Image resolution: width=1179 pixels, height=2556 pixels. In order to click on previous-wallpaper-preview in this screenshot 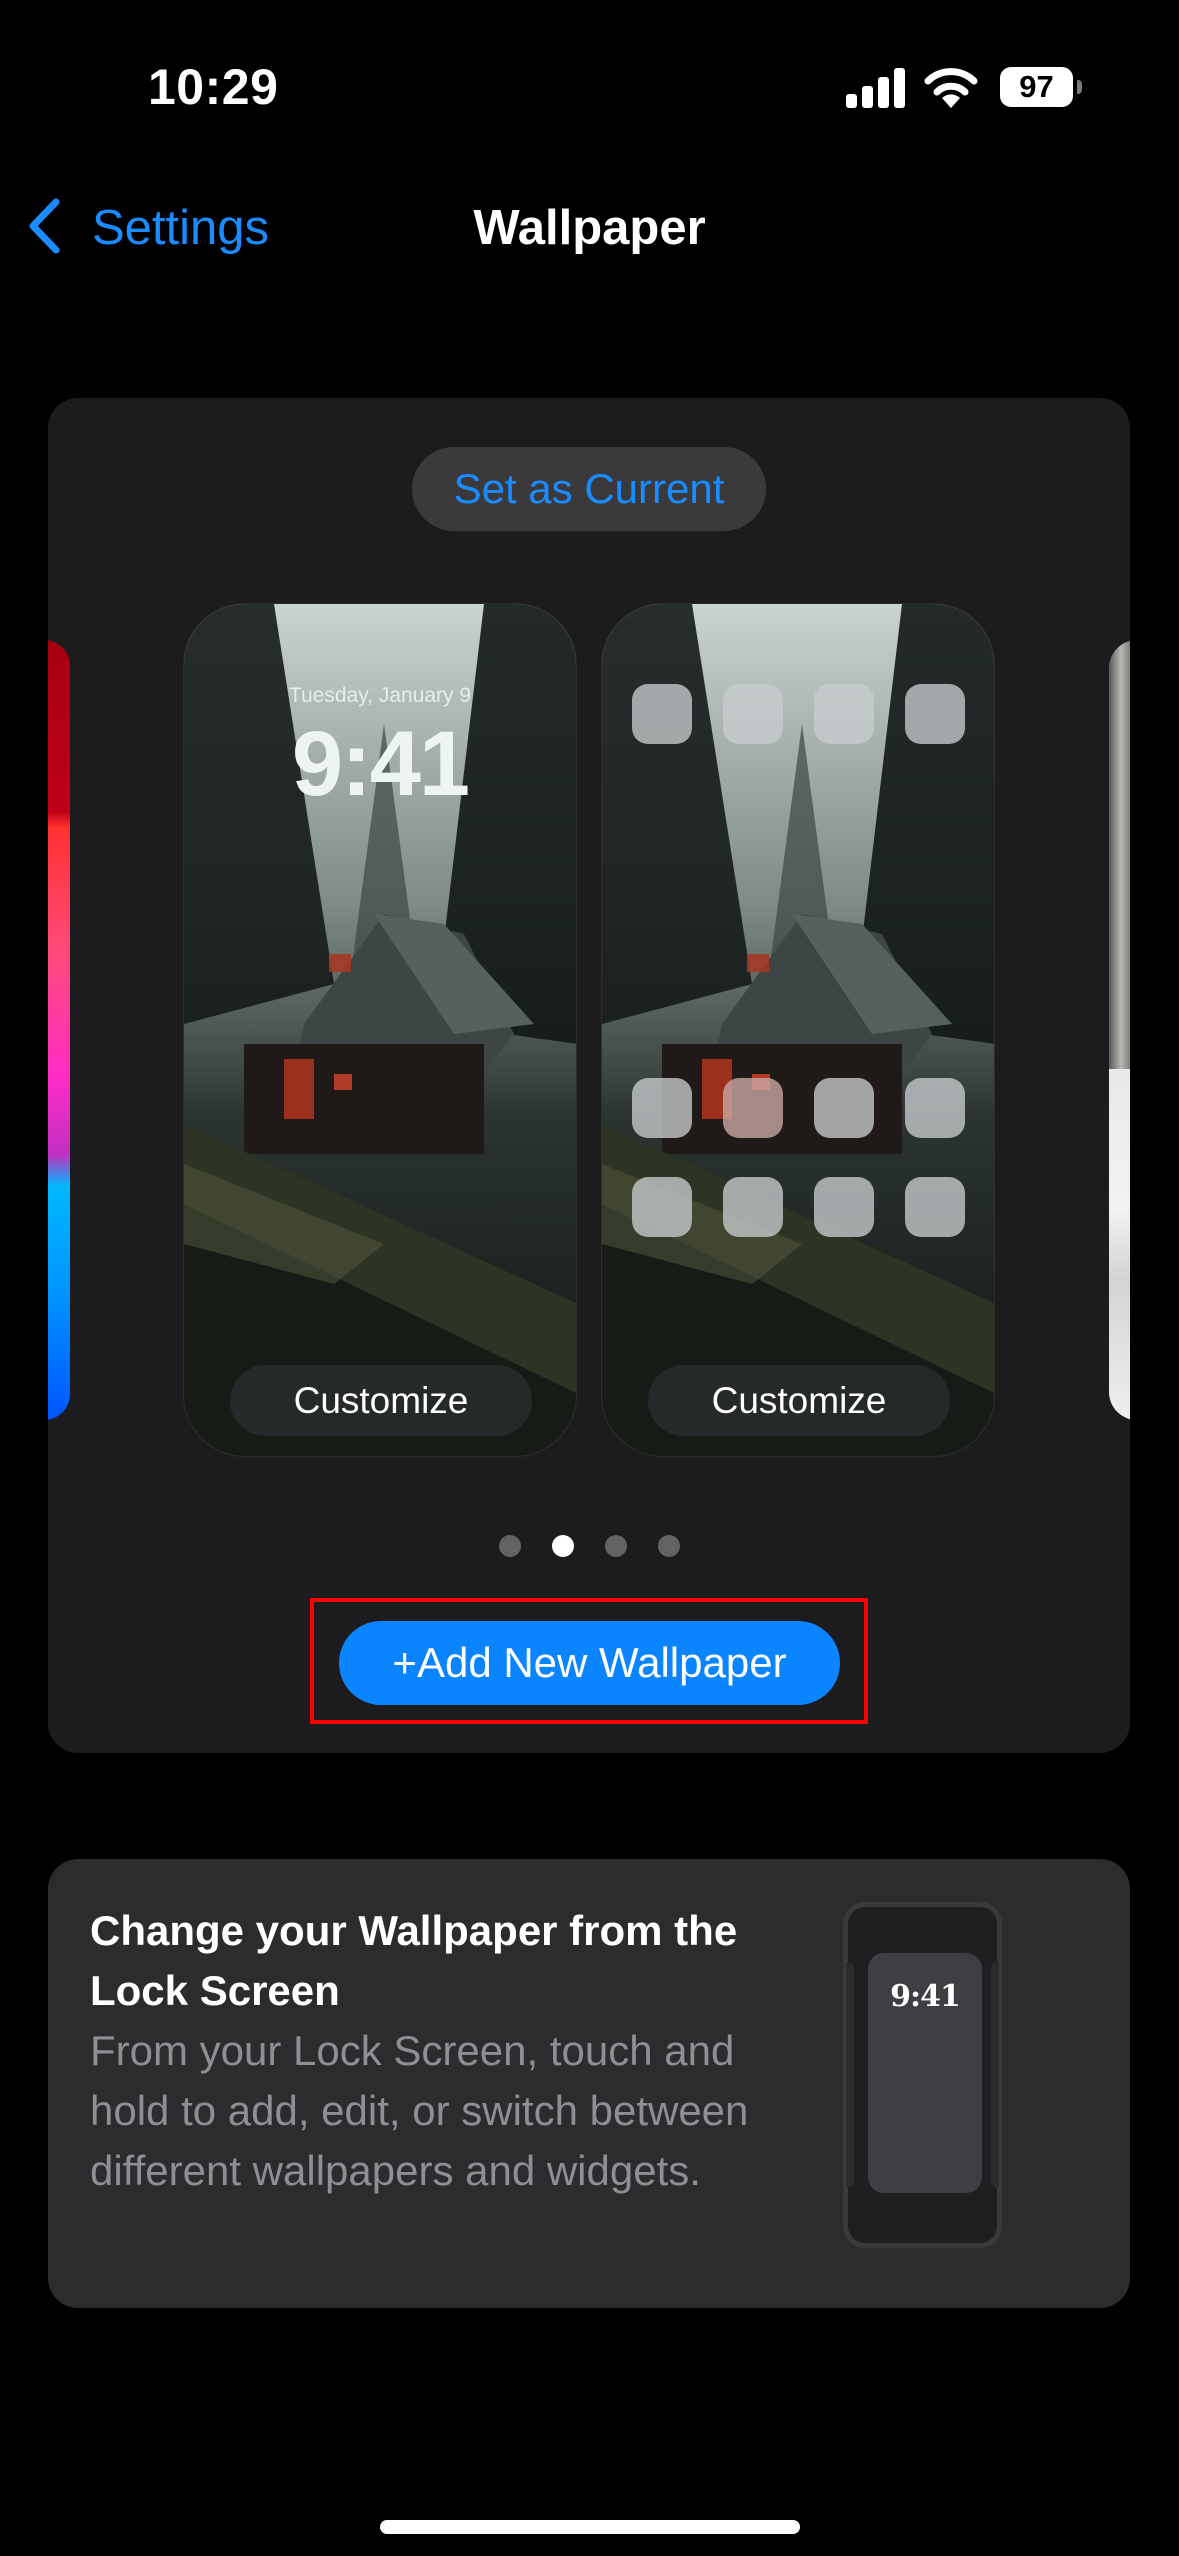, I will do `click(59, 1030)`.